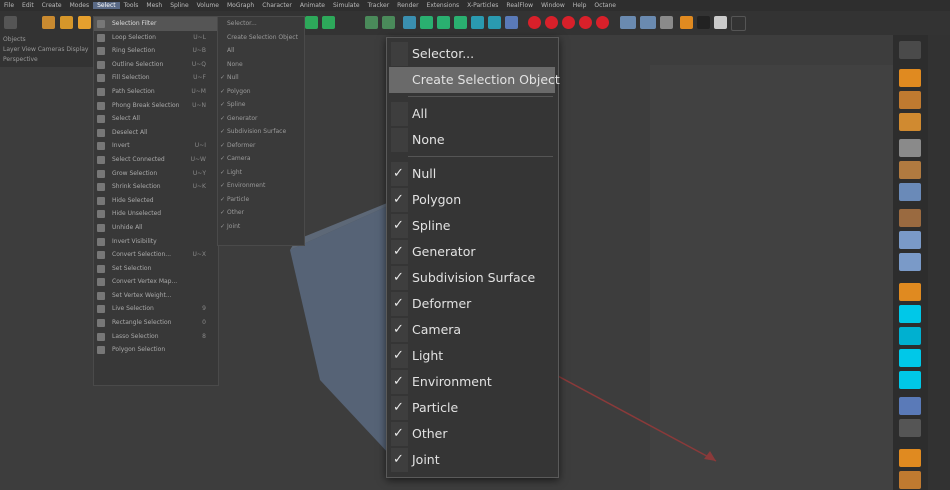 The width and height of the screenshot is (950, 490). I want to click on menu-create: Create, so click(52, 5).